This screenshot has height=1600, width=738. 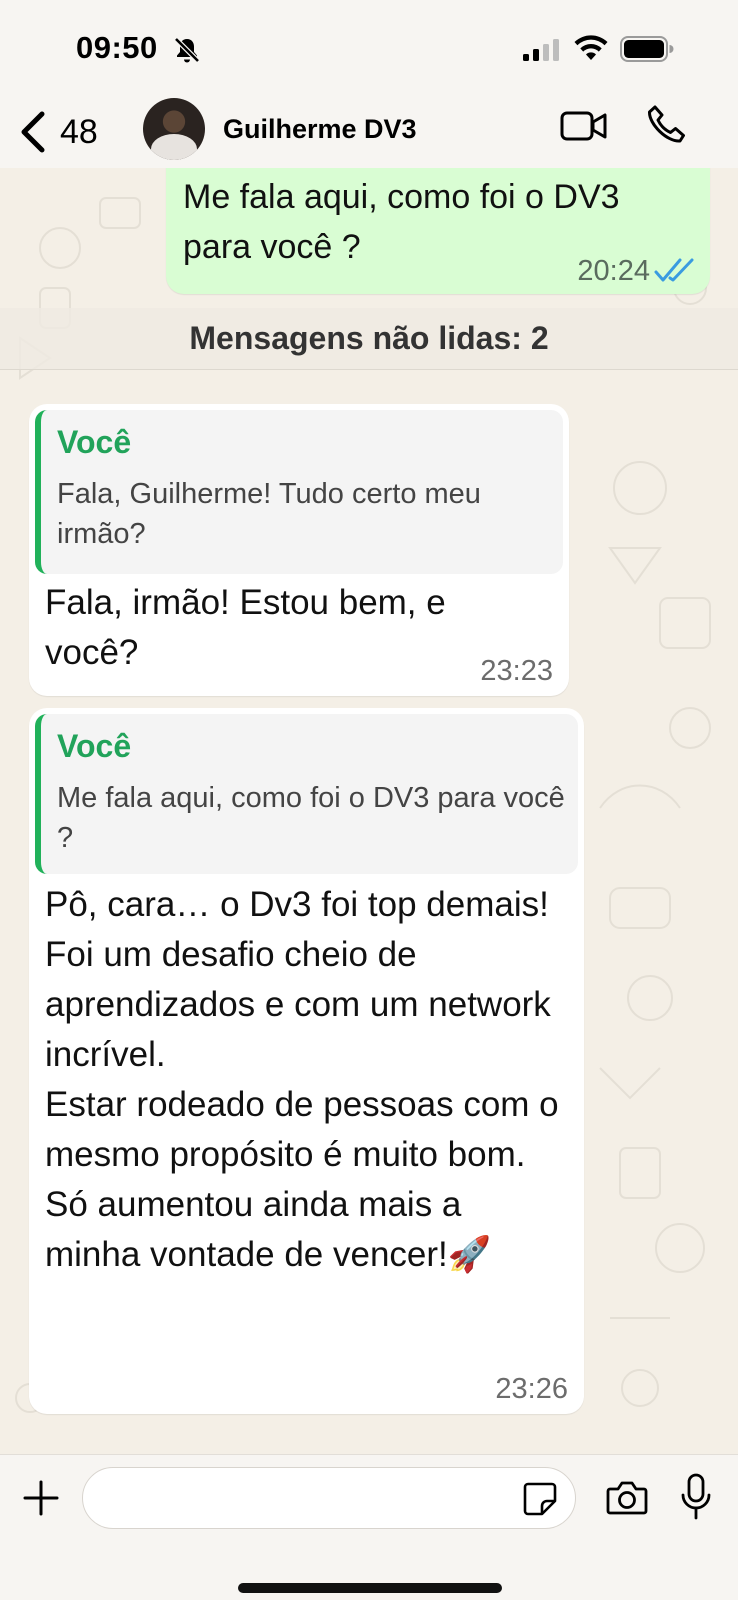 What do you see at coordinates (541, 50) in the screenshot?
I see `signal-icon` at bounding box center [541, 50].